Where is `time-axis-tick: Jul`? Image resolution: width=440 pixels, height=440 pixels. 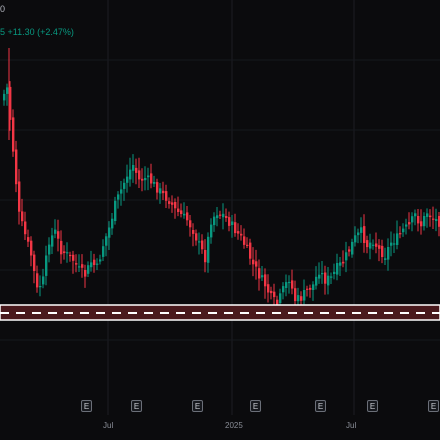 time-axis-tick: Jul is located at coordinates (108, 425).